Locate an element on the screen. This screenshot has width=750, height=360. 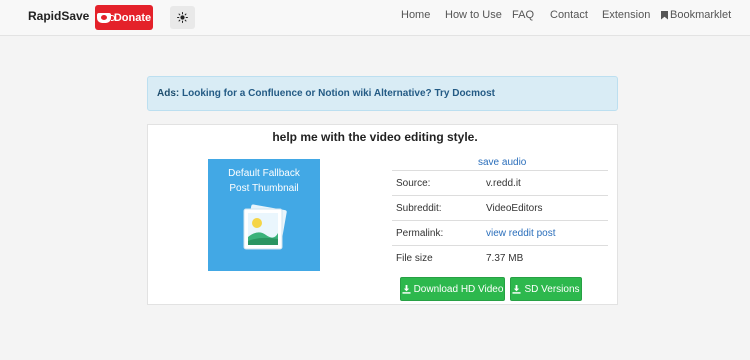
source-value: v.redd.it is located at coordinates (503, 183).